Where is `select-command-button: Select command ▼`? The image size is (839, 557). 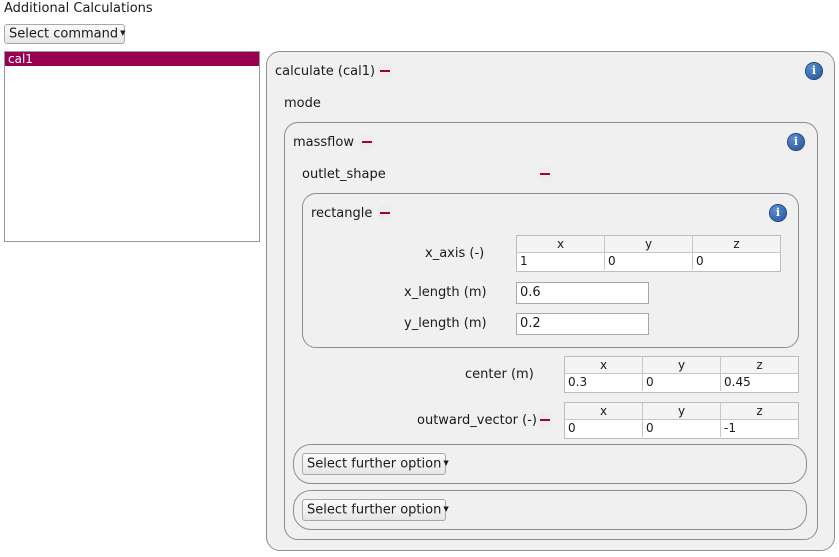 select-command-button: Select command ▼ is located at coordinates (65, 34).